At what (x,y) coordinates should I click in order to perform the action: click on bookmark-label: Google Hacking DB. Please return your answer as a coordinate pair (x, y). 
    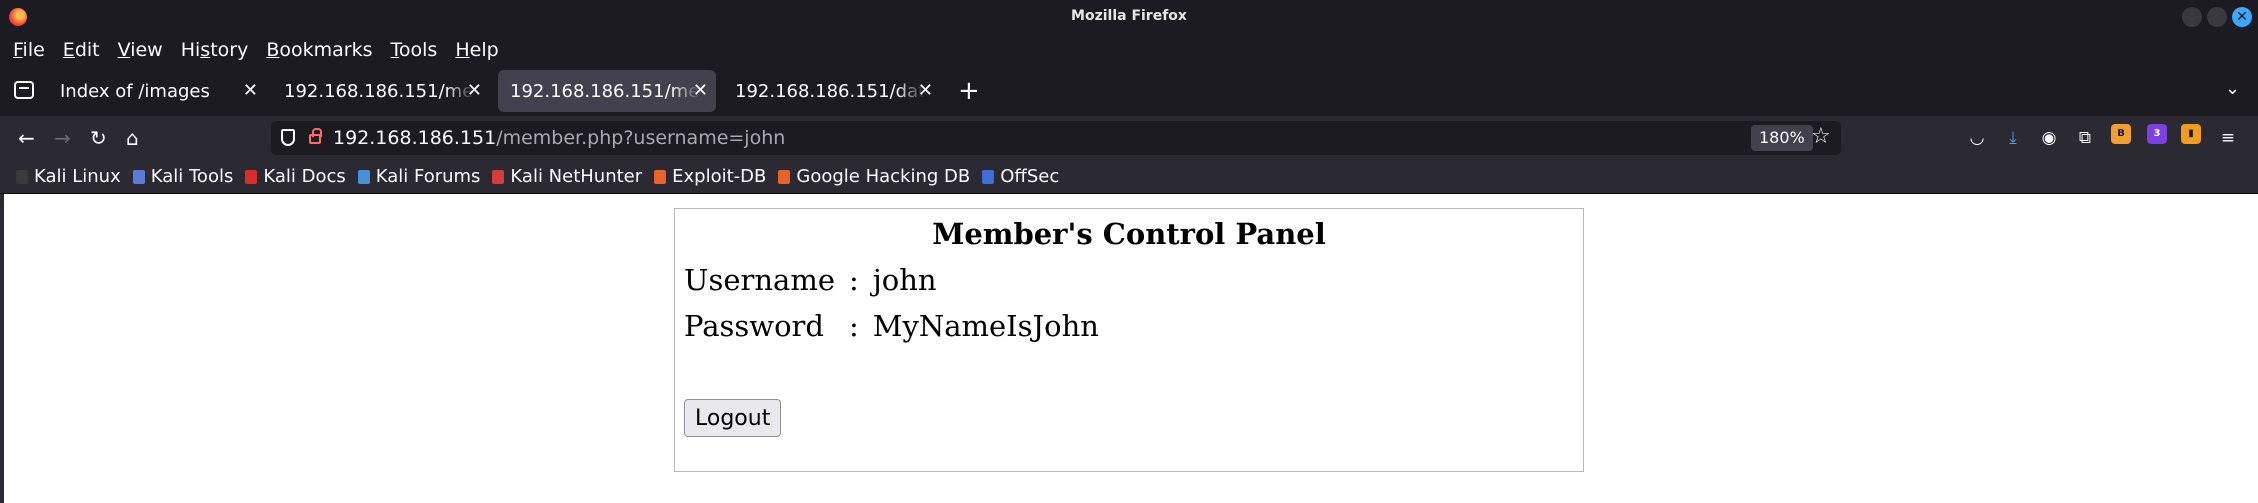
    Looking at the image, I should click on (883, 176).